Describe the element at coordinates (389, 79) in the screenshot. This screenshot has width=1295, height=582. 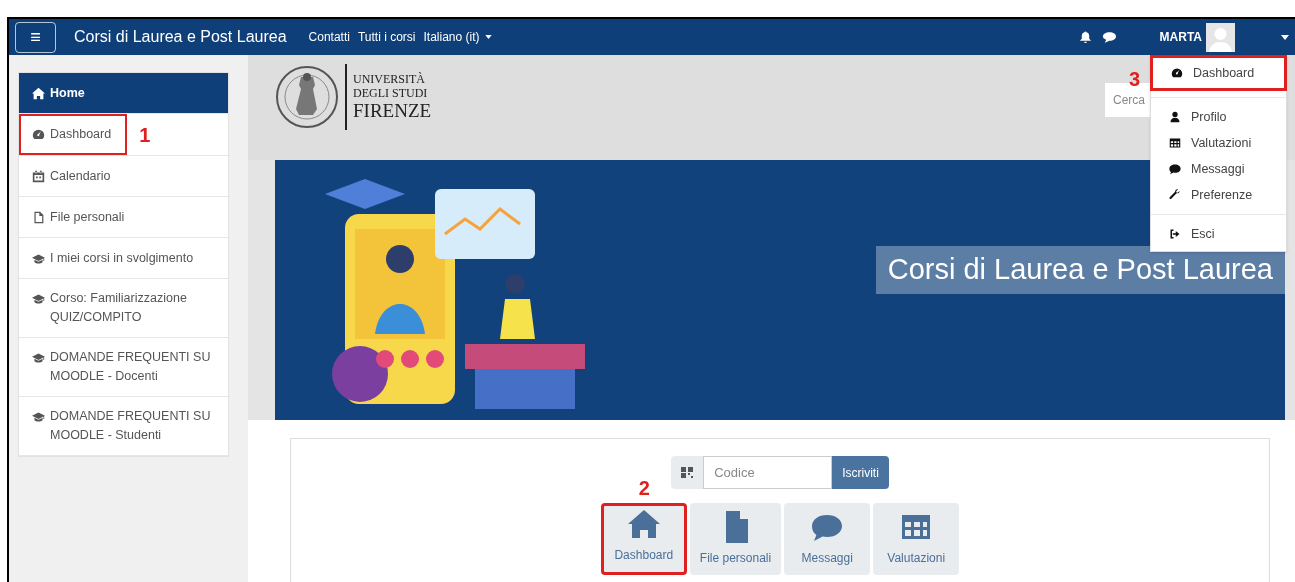
I see `logo-text: UNIVERSITÀ` at that location.